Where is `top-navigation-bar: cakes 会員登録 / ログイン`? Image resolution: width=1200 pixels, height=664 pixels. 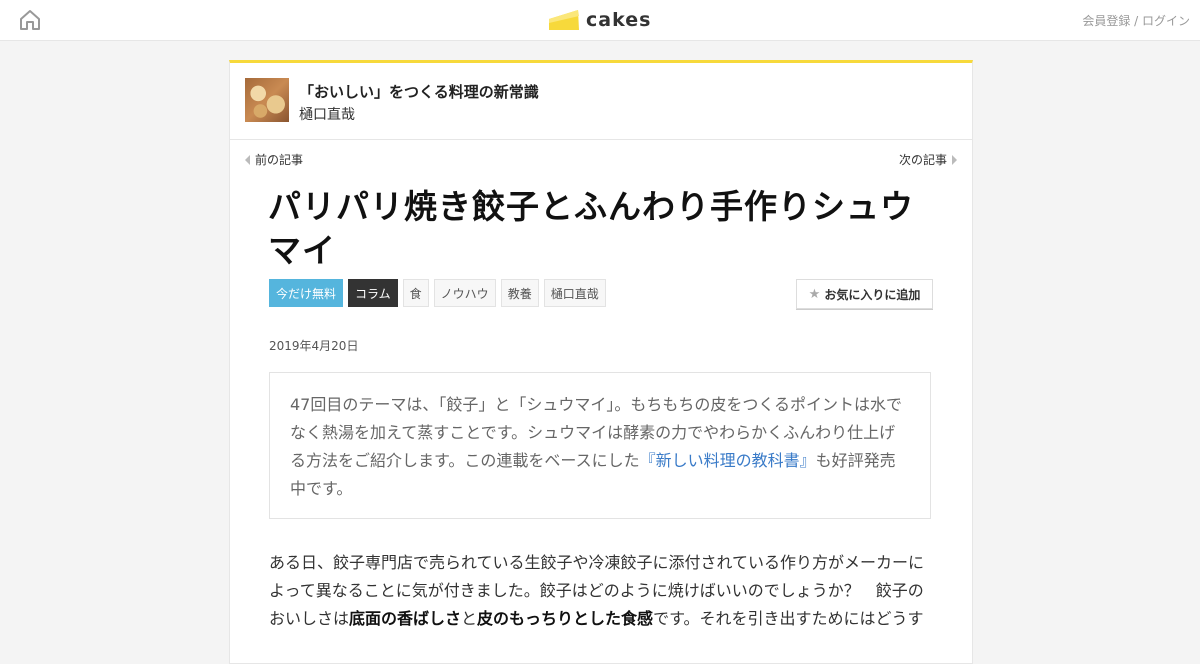 top-navigation-bar: cakes 会員登録 / ログイン is located at coordinates (600, 20).